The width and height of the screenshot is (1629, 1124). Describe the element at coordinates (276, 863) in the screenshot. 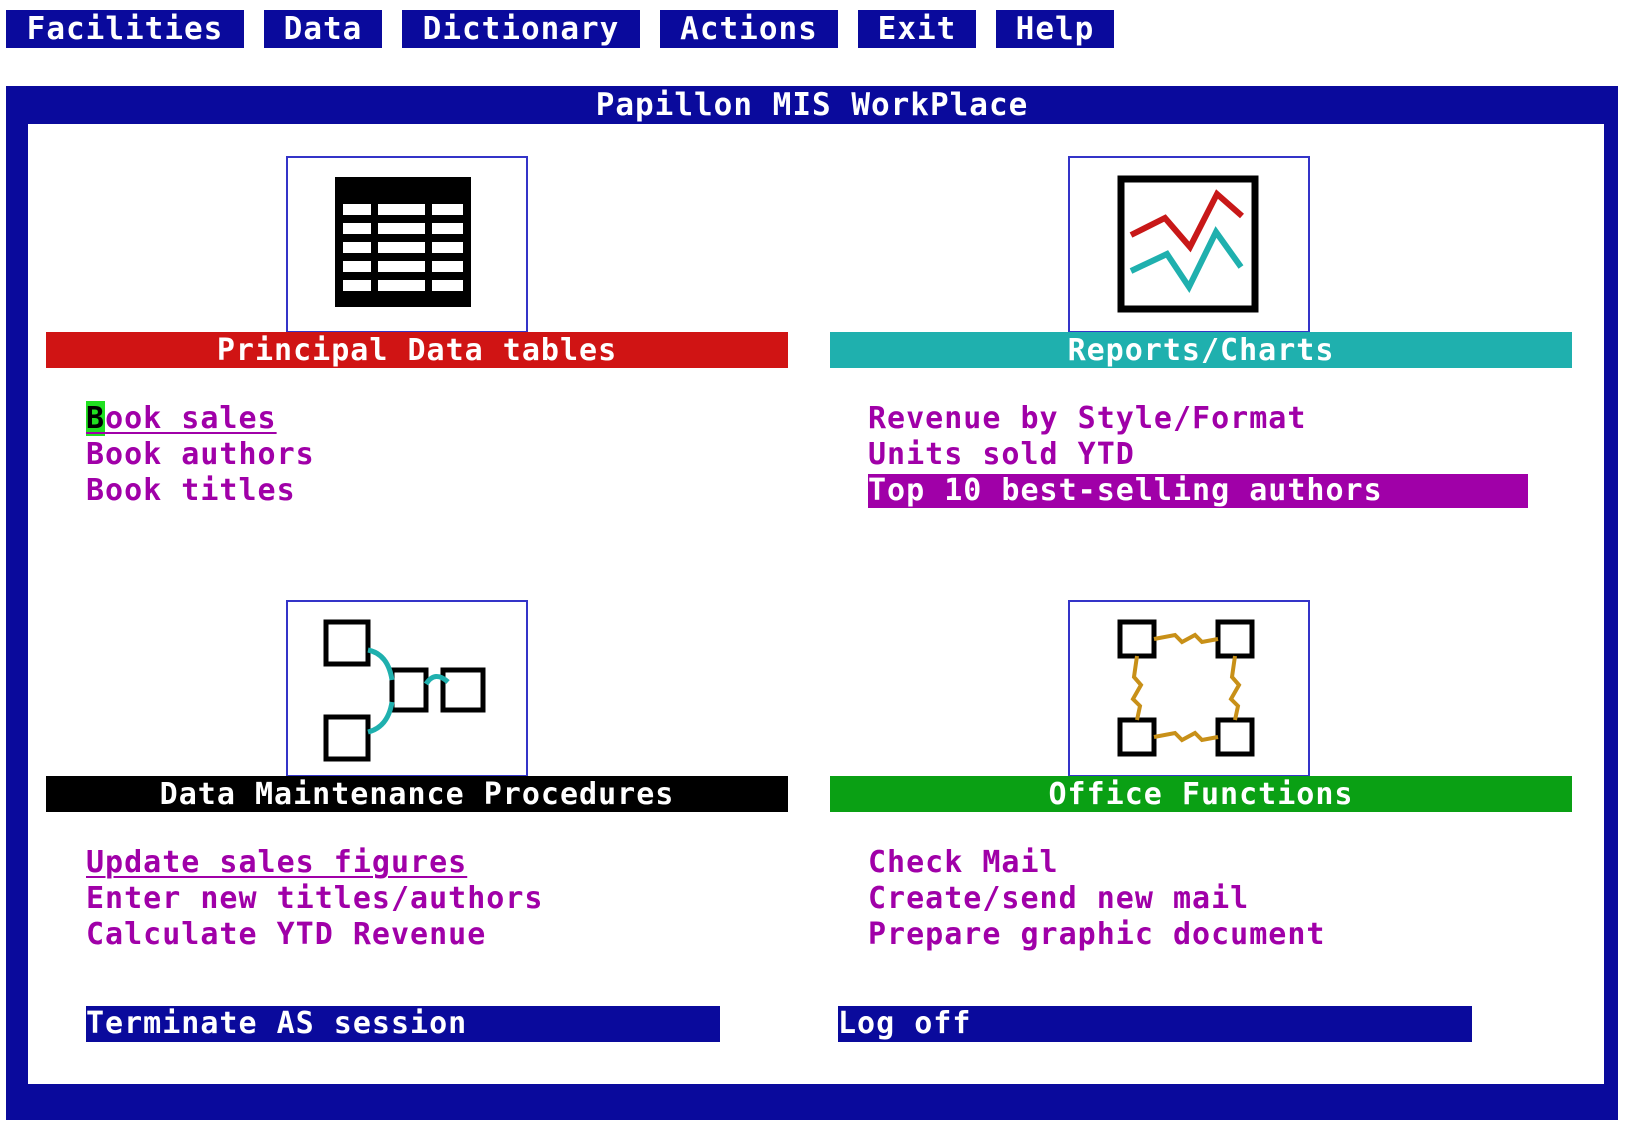

I see `update-sales-figures-item: Update sales figures` at that location.